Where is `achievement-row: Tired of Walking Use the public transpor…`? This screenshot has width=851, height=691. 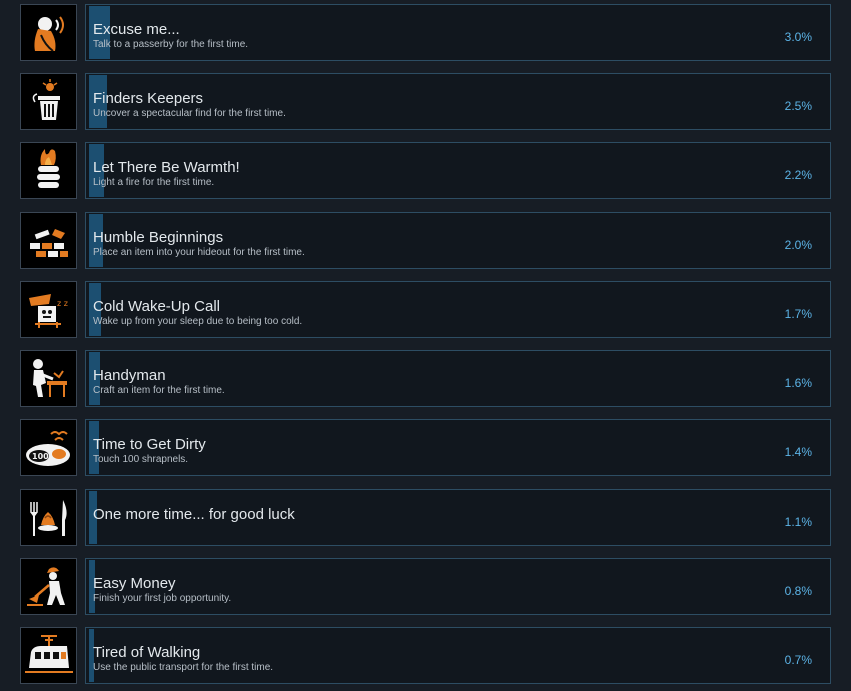 achievement-row: Tired of Walking Use the public transpor… is located at coordinates (425, 655).